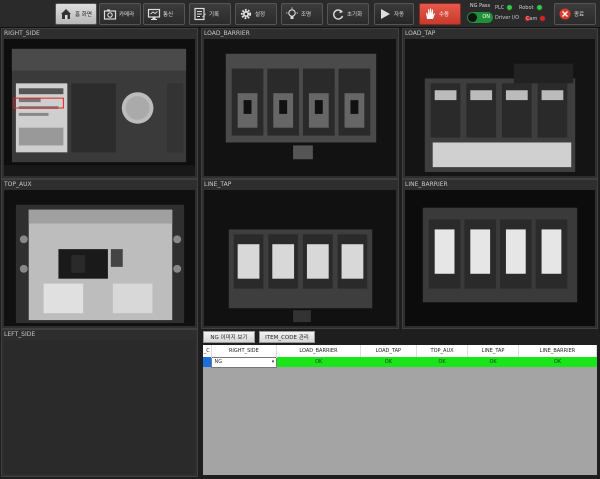  I want to click on panel-load-barrier: LOAD_BARRIER, so click(300, 103).